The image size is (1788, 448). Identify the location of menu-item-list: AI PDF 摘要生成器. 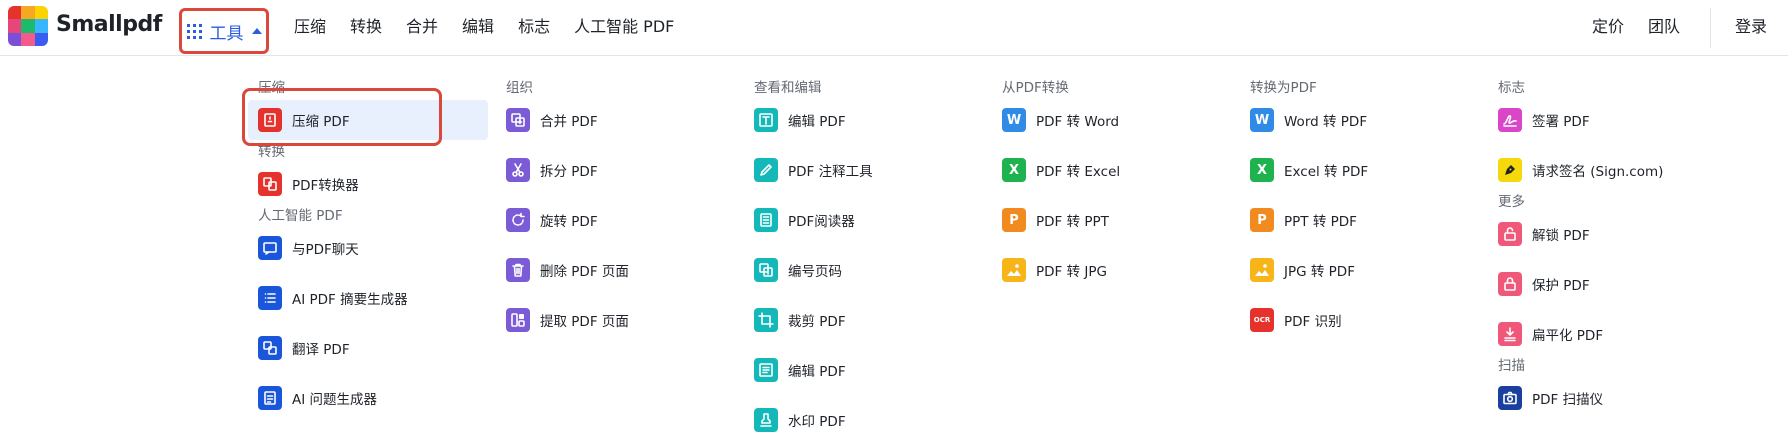
(368, 298).